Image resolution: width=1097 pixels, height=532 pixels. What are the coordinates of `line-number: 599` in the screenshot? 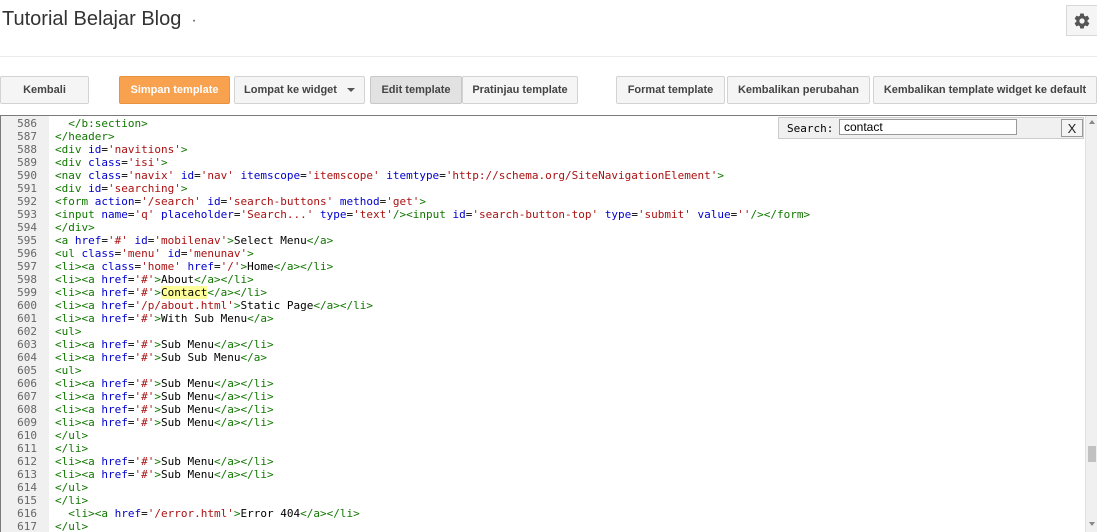 It's located at (27, 292).